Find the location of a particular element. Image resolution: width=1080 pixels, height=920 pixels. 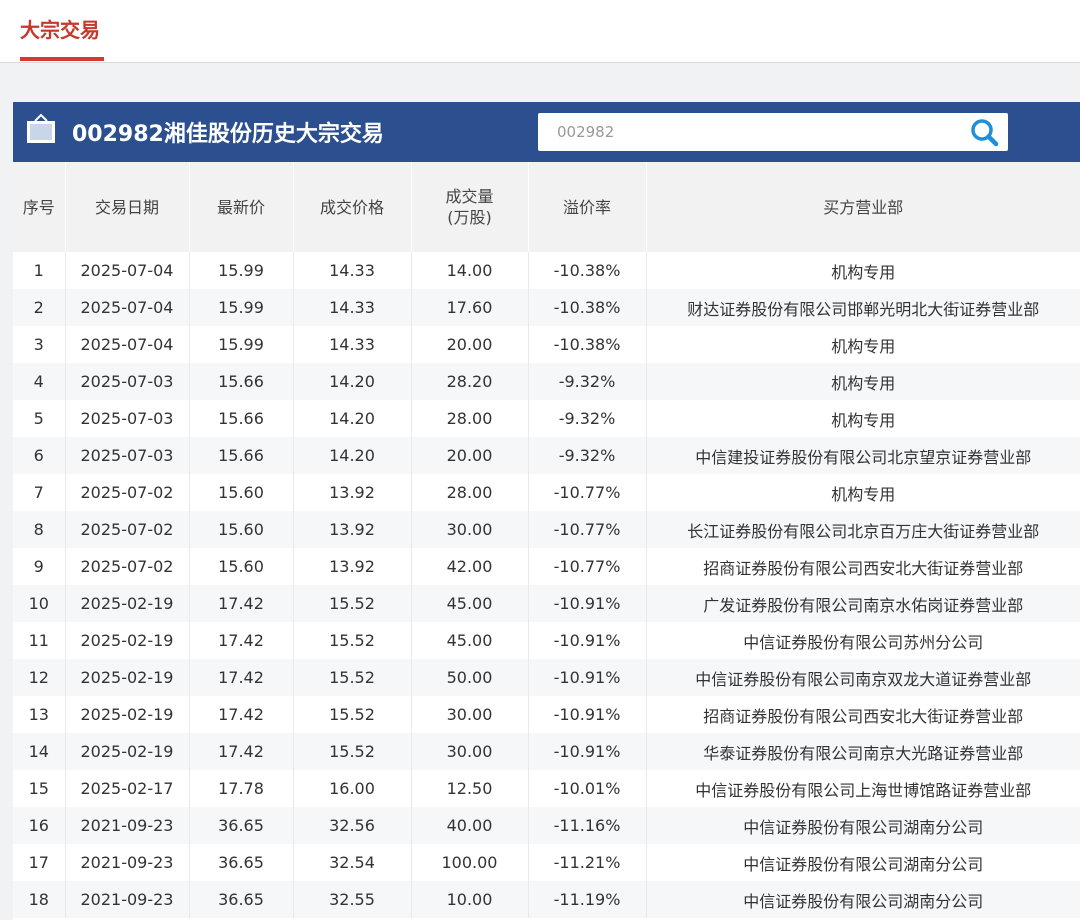

cell-volume: 28.00 is located at coordinates (470, 418).